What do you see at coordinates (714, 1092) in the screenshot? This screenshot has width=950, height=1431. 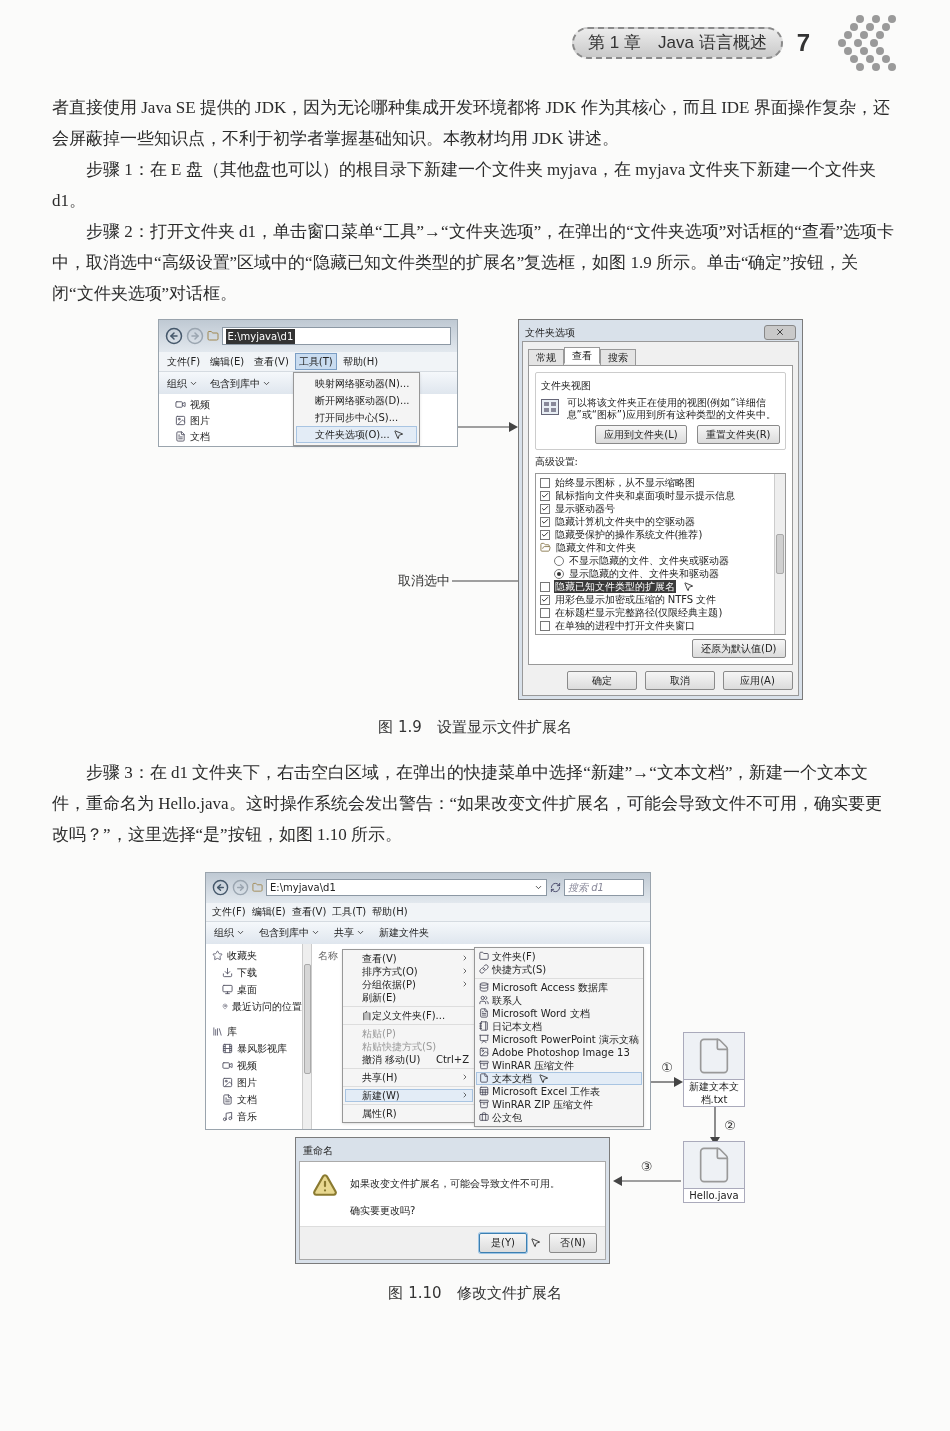 I see `file-name: 新建文本文档.txt` at bounding box center [714, 1092].